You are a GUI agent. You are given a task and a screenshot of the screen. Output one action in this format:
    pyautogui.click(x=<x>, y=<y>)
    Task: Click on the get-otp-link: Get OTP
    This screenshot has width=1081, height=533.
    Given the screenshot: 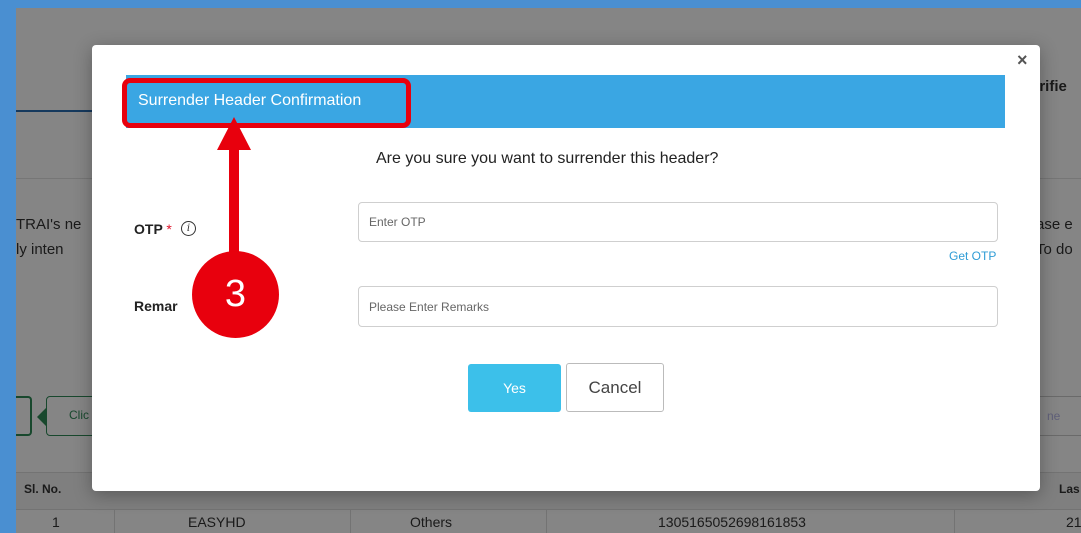 What is the action you would take?
    pyautogui.click(x=972, y=256)
    